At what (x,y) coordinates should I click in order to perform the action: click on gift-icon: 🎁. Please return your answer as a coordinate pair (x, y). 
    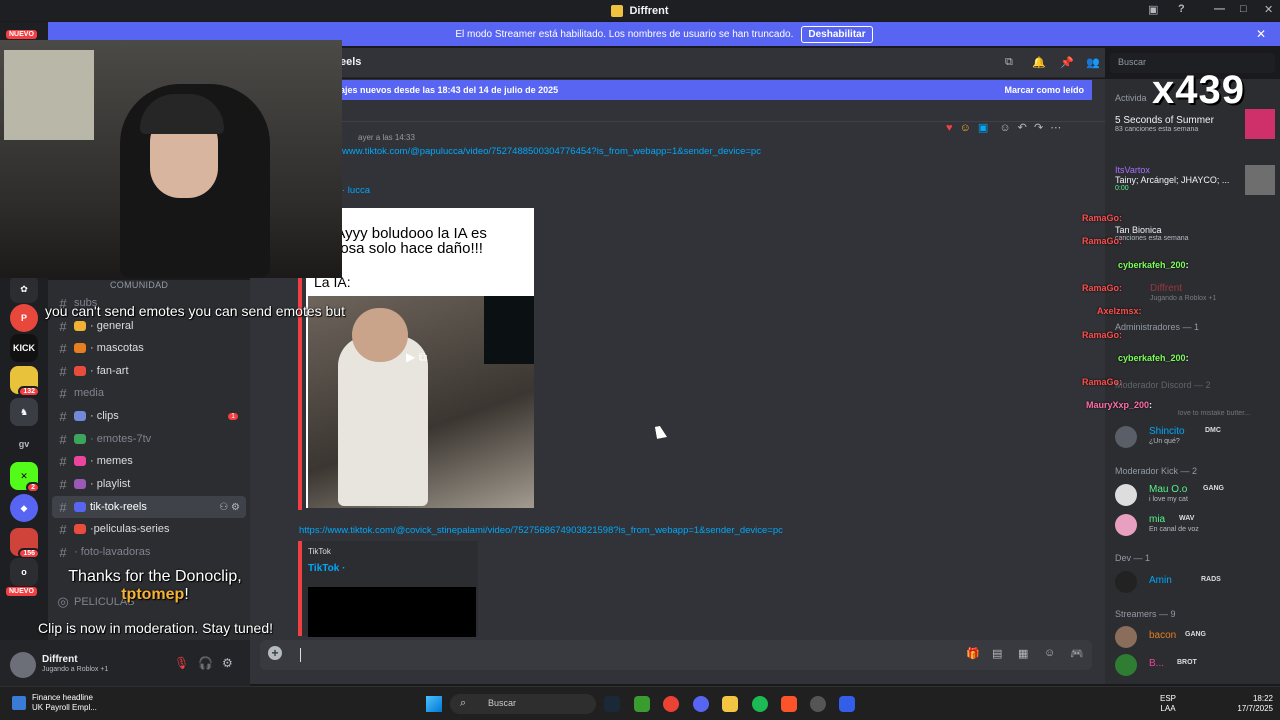
    Looking at the image, I should click on (973, 653).